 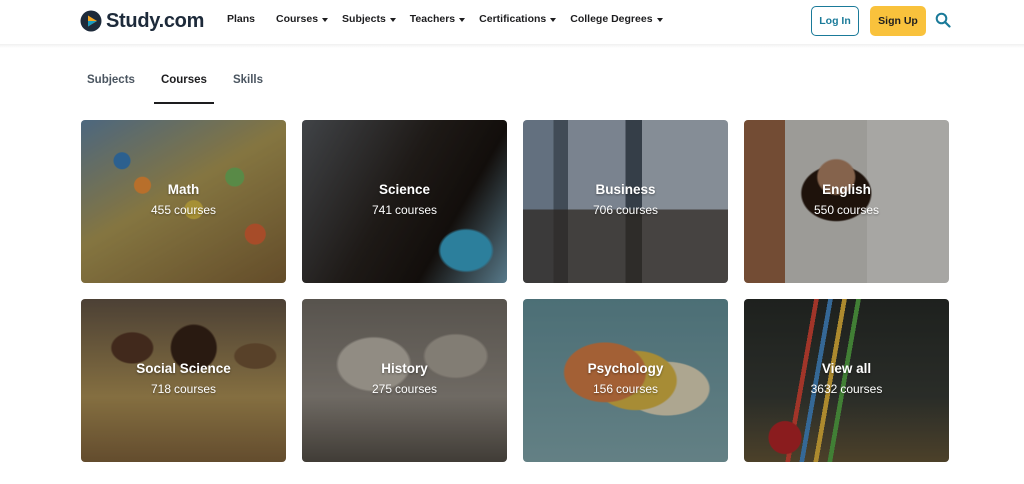 What do you see at coordinates (404, 380) in the screenshot?
I see `card-history: History 275 courses` at bounding box center [404, 380].